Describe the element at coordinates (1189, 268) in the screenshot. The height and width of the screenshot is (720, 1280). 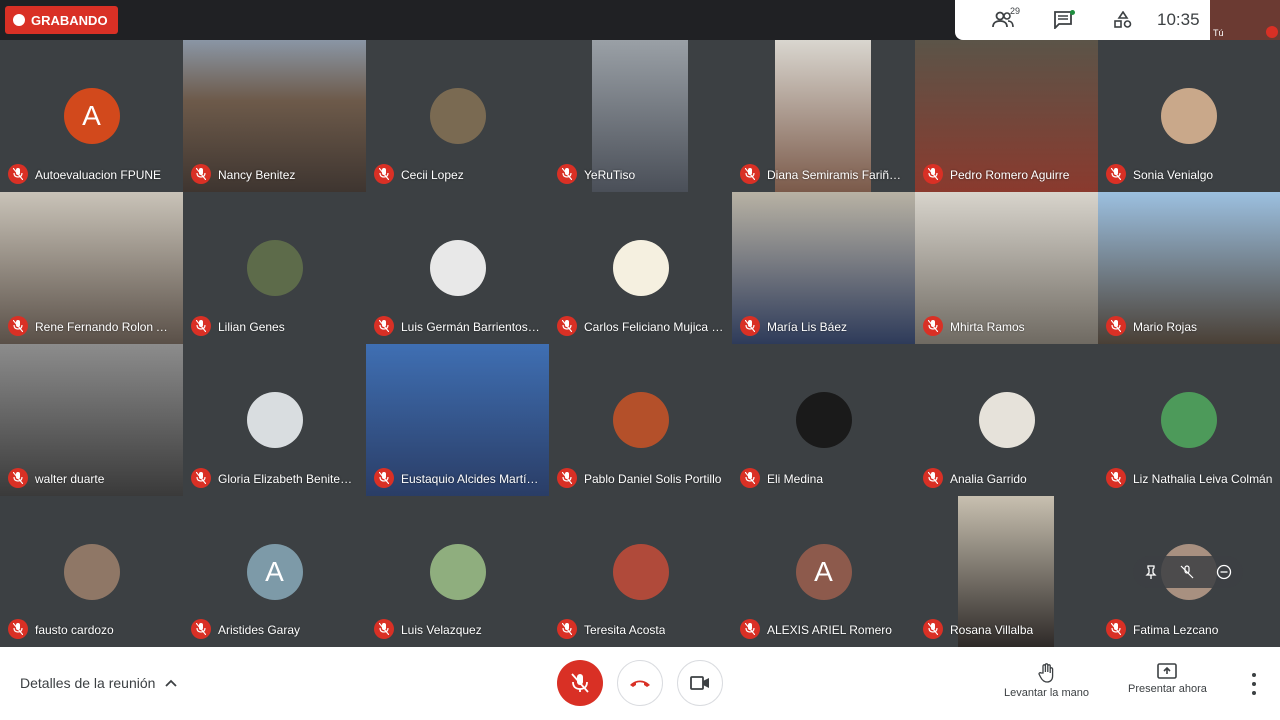
I see `participant-tile: Mario Rojas` at that location.